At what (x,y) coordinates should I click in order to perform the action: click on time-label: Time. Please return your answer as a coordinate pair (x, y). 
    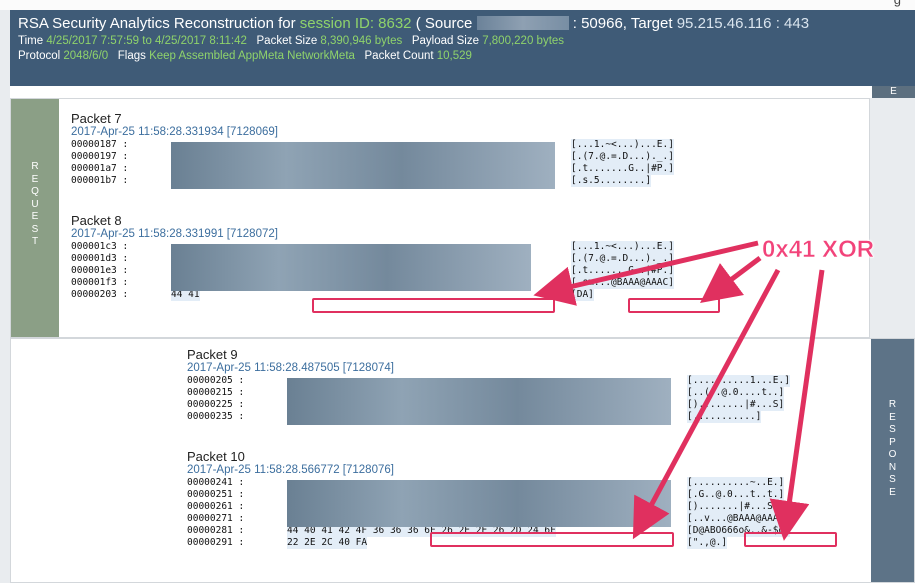
    Looking at the image, I should click on (32, 41).